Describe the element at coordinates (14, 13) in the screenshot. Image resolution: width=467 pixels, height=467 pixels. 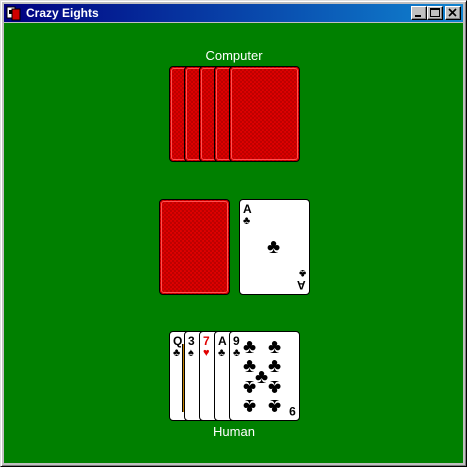
I see `cards-app-icon` at that location.